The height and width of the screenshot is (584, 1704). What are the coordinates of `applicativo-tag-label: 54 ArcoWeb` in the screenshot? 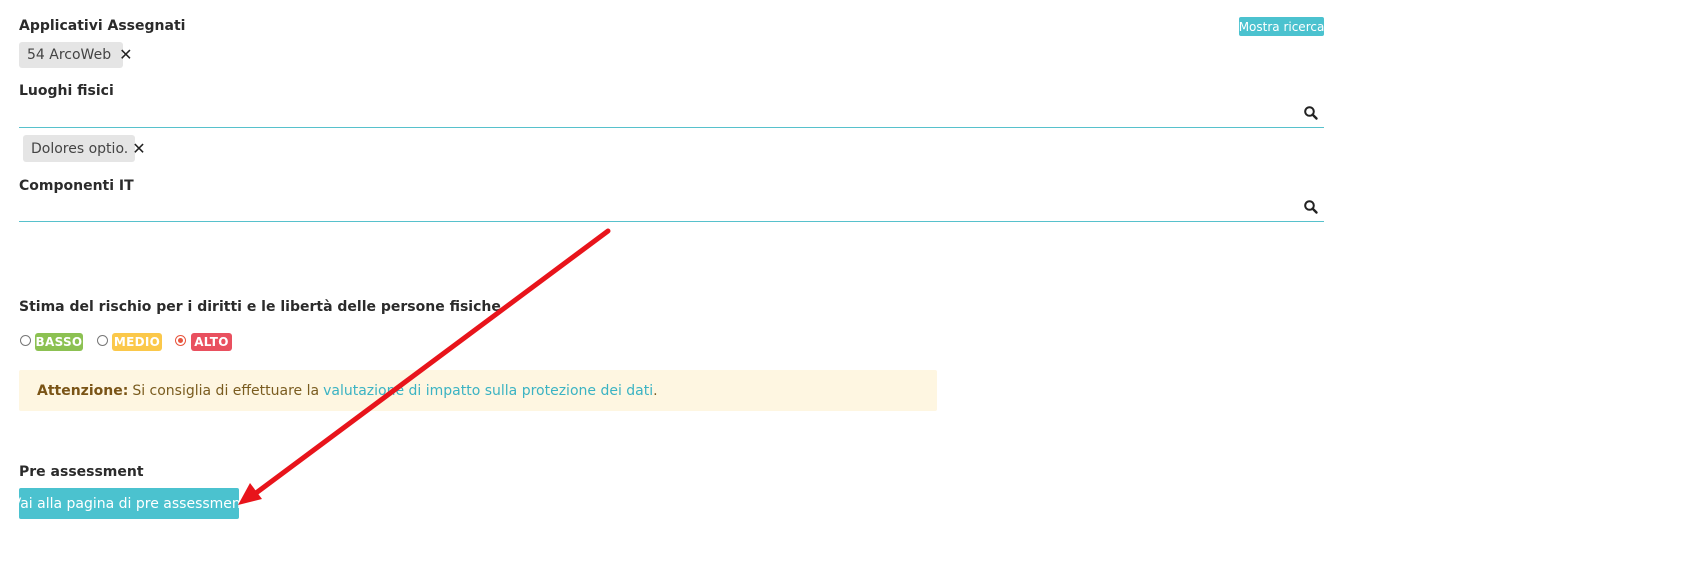 It's located at (69, 55).